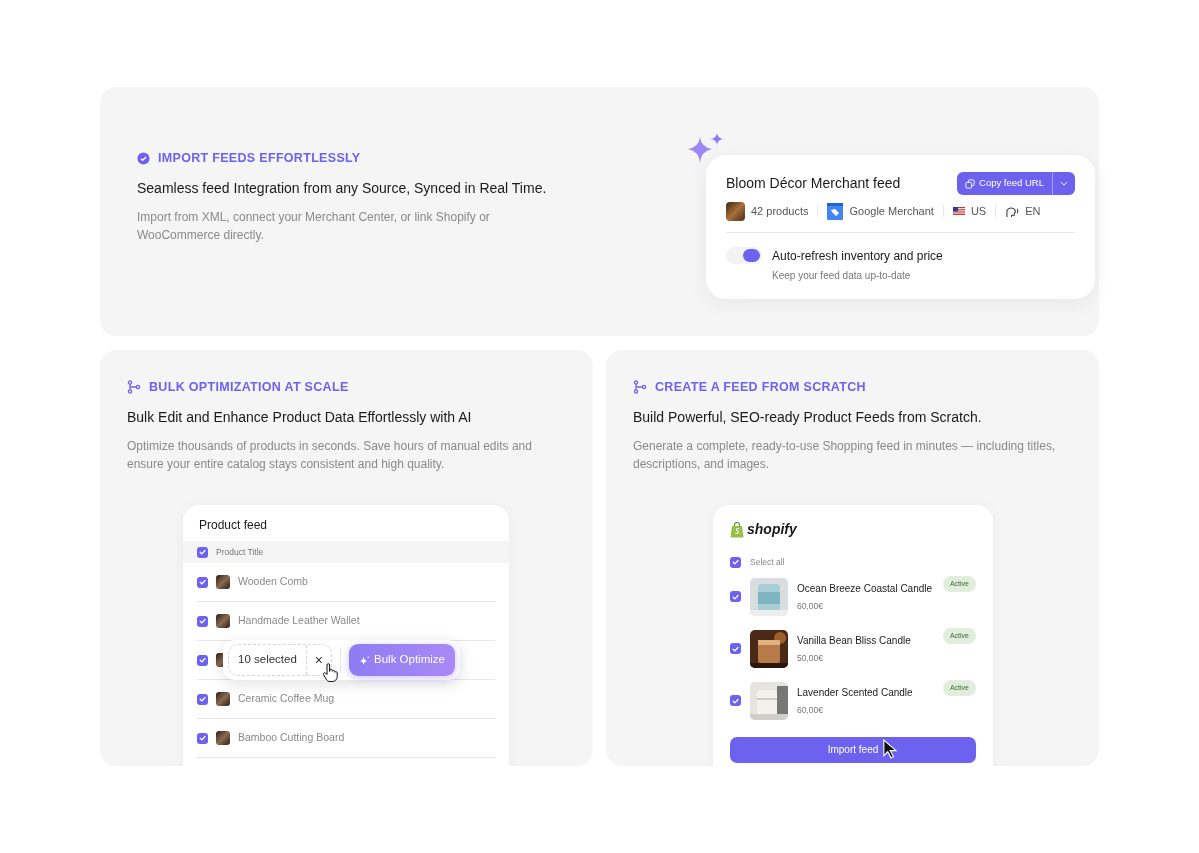 The width and height of the screenshot is (1199, 853). Describe the element at coordinates (890, 749) in the screenshot. I see `arrow-cursor-icon` at that location.